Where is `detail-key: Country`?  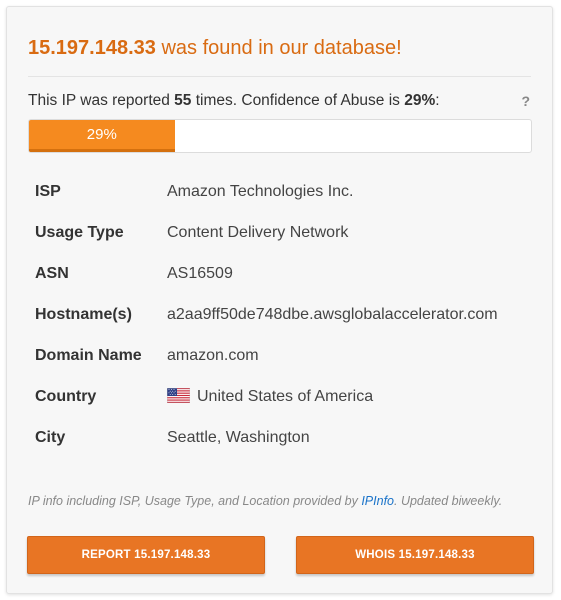
detail-key: Country is located at coordinates (66, 396).